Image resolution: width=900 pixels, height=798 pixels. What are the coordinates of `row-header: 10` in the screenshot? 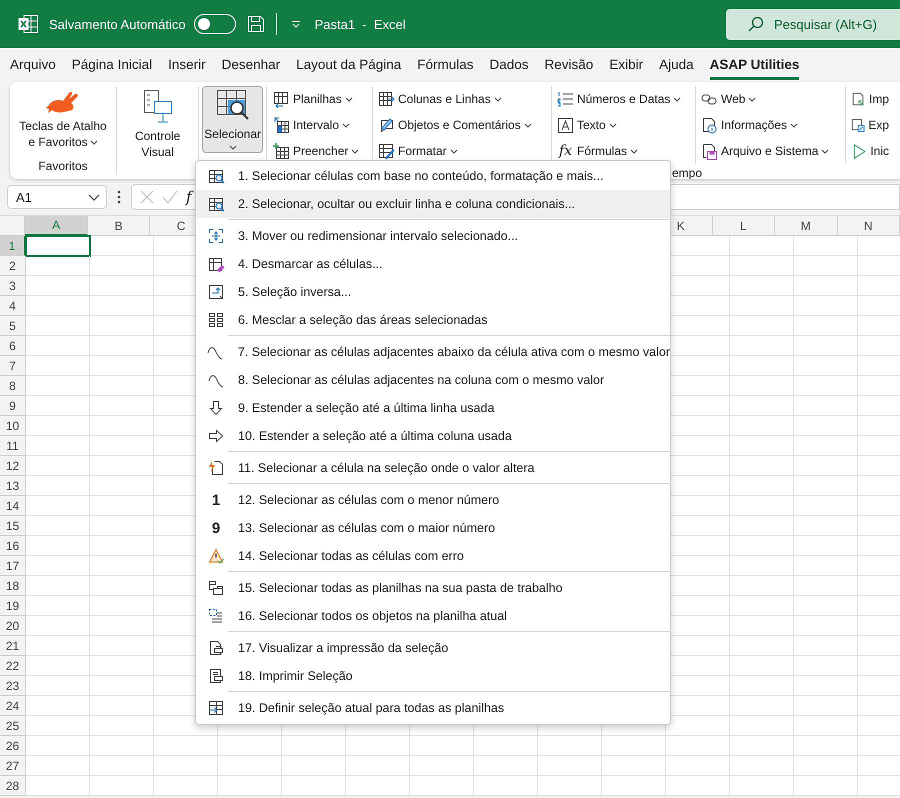 It's located at (13, 426).